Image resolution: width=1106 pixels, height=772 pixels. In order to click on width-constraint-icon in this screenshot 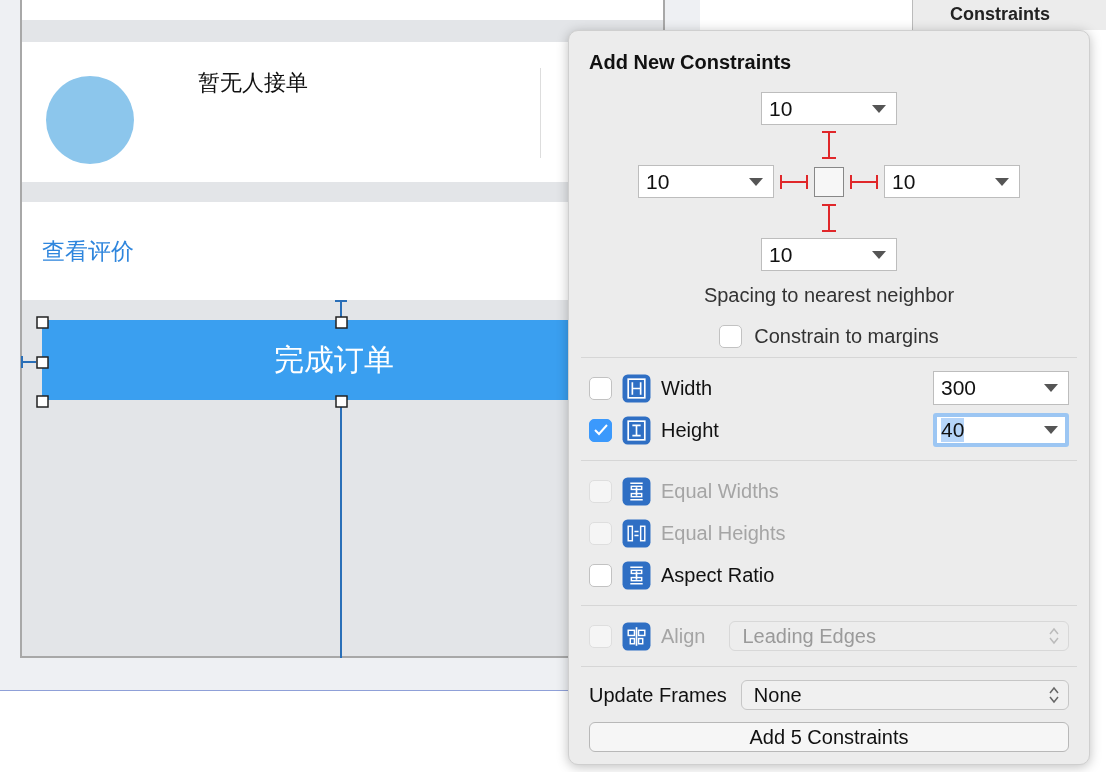, I will do `click(636, 388)`.